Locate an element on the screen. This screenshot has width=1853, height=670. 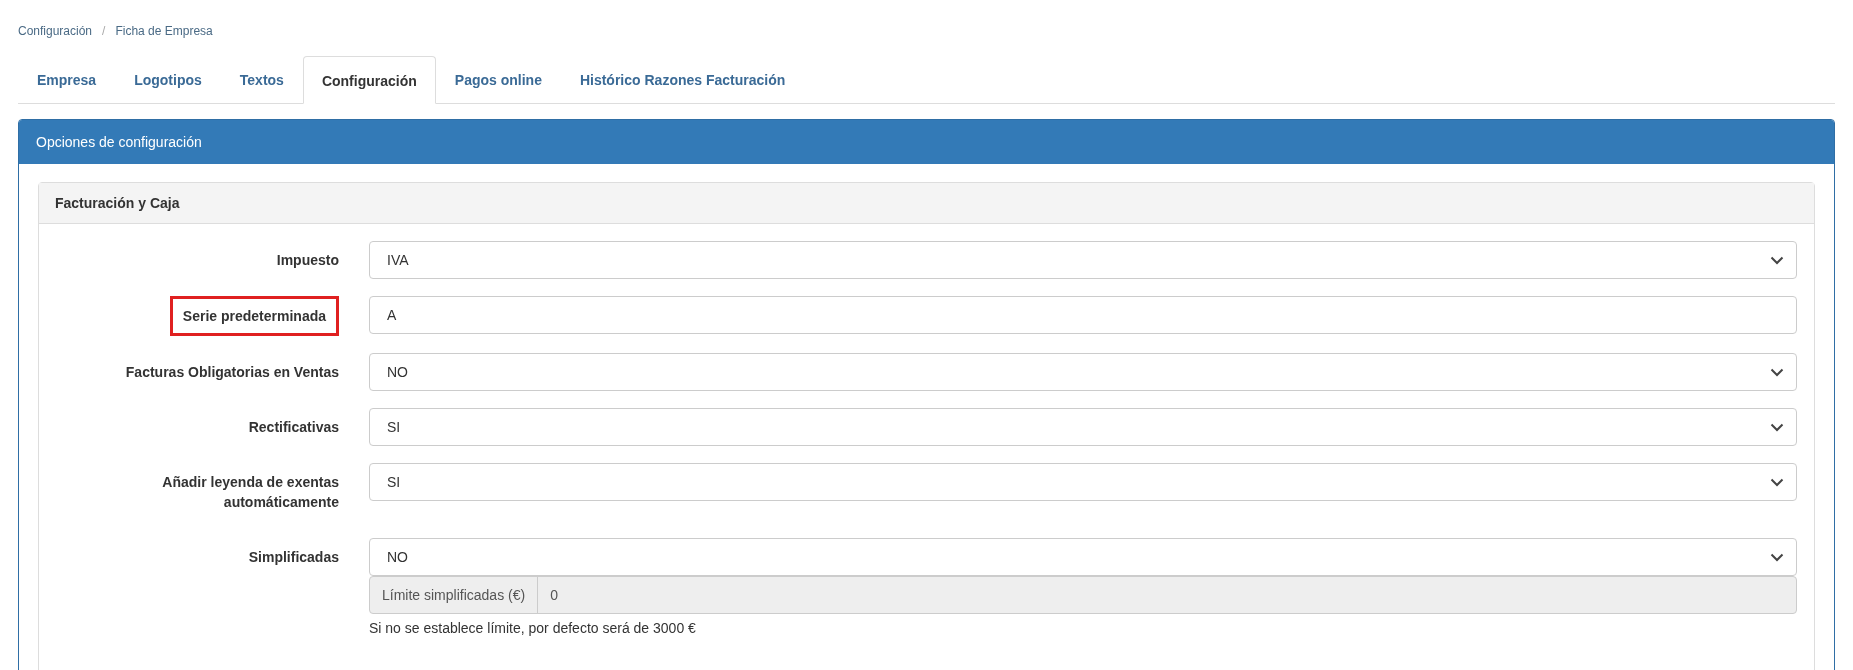
breadcrumb-link: Ficha de Empresa is located at coordinates (164, 31).